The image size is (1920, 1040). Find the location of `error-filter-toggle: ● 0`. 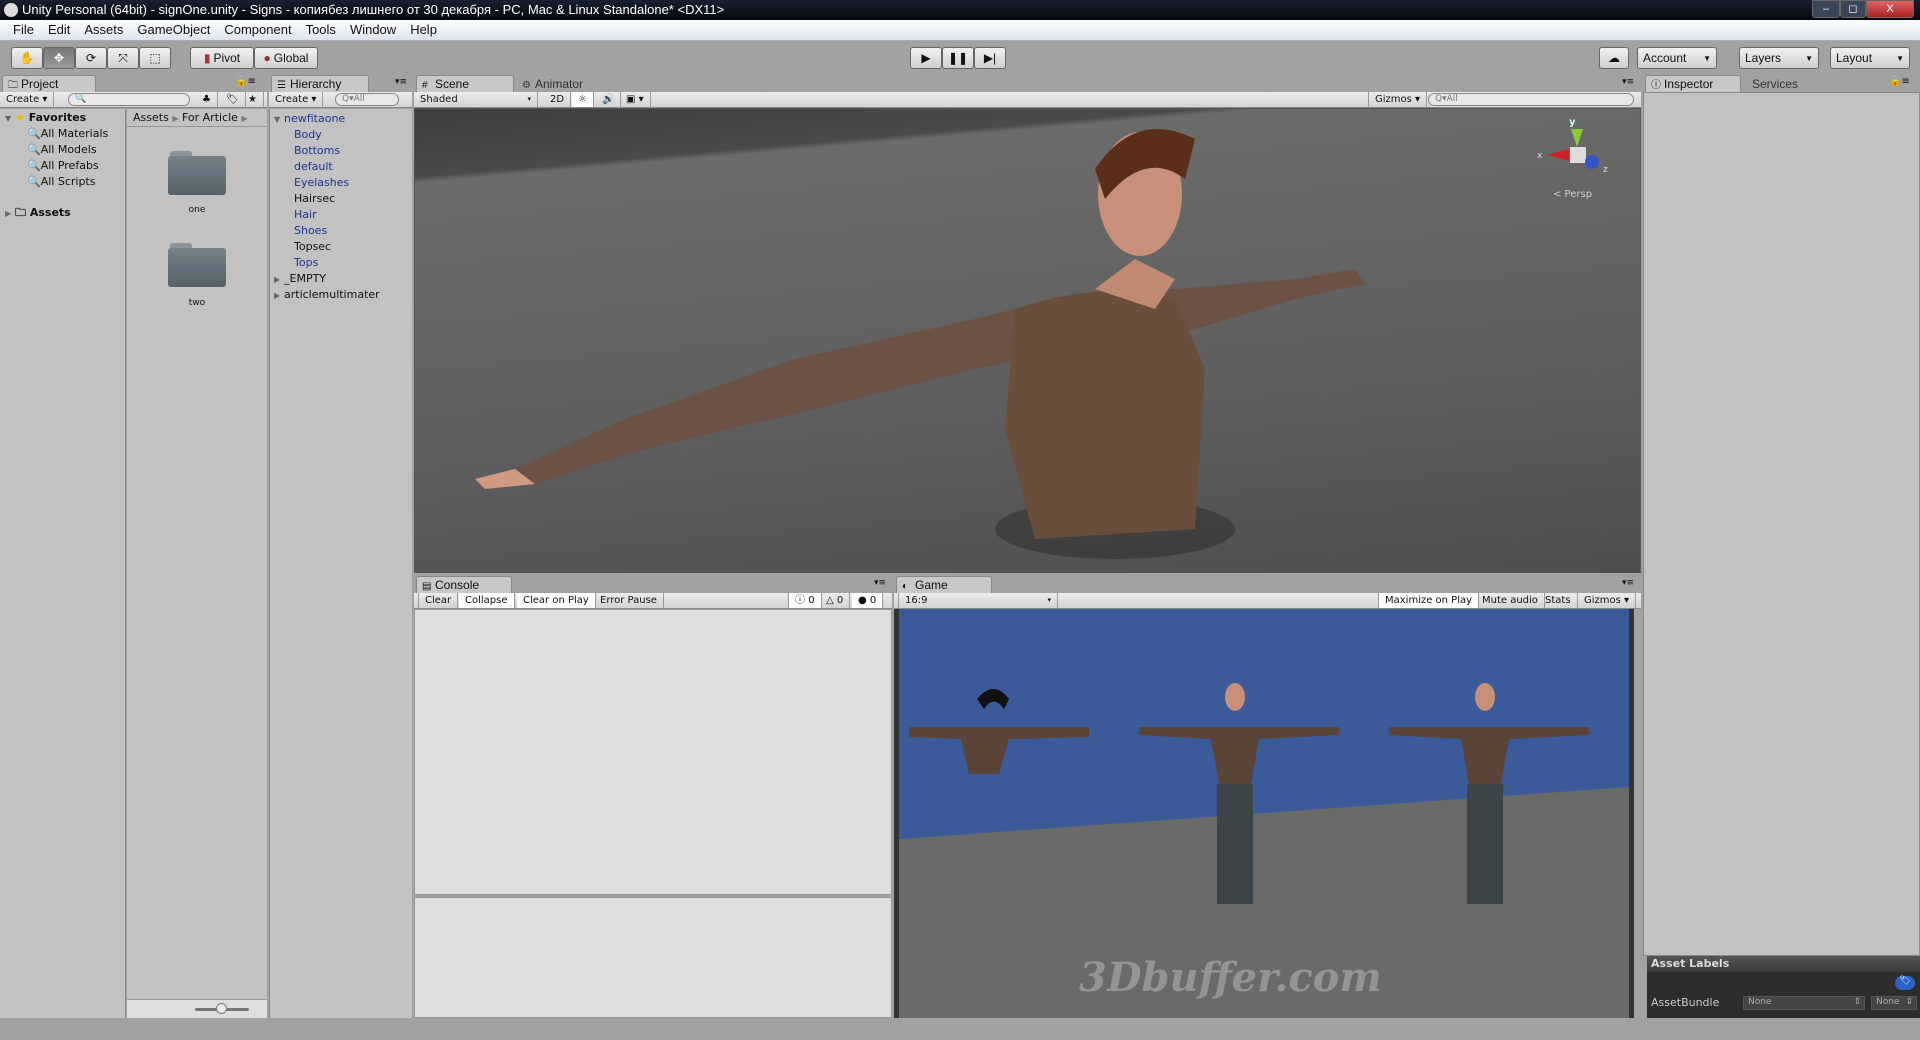

error-filter-toggle: ● 0 is located at coordinates (868, 600).